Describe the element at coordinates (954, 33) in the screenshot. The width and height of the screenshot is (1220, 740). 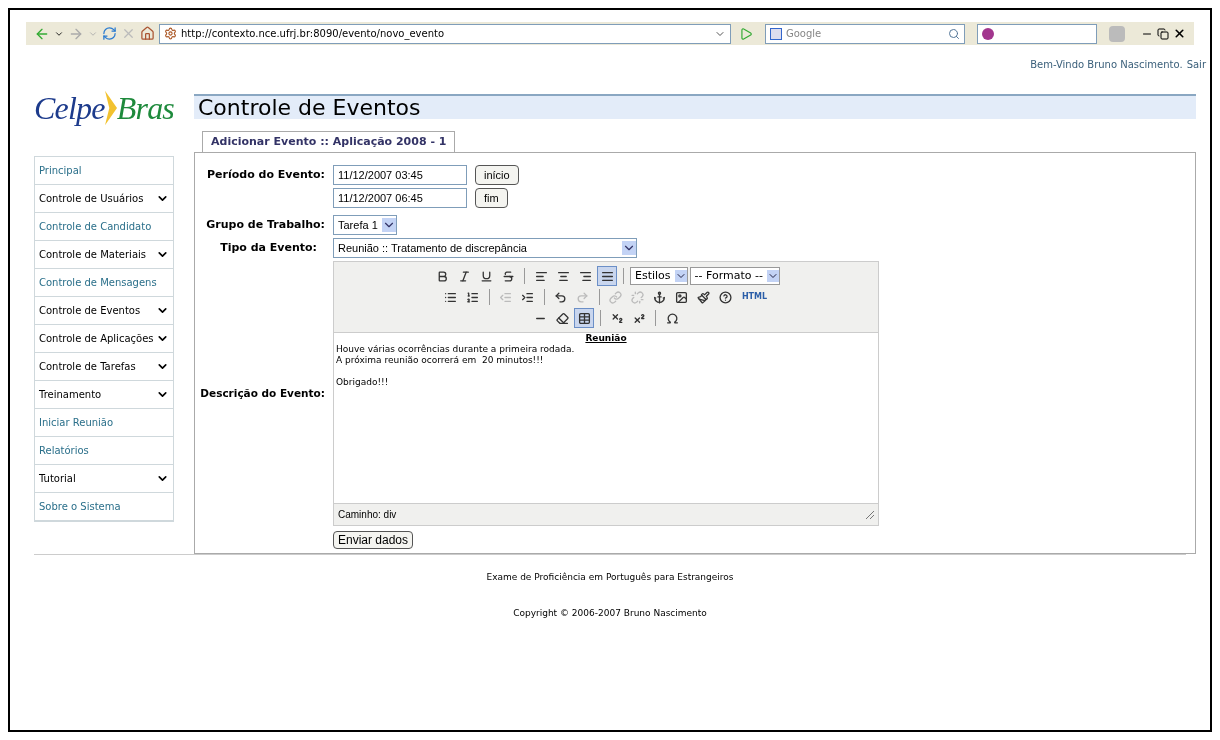
I see `search-icon` at that location.